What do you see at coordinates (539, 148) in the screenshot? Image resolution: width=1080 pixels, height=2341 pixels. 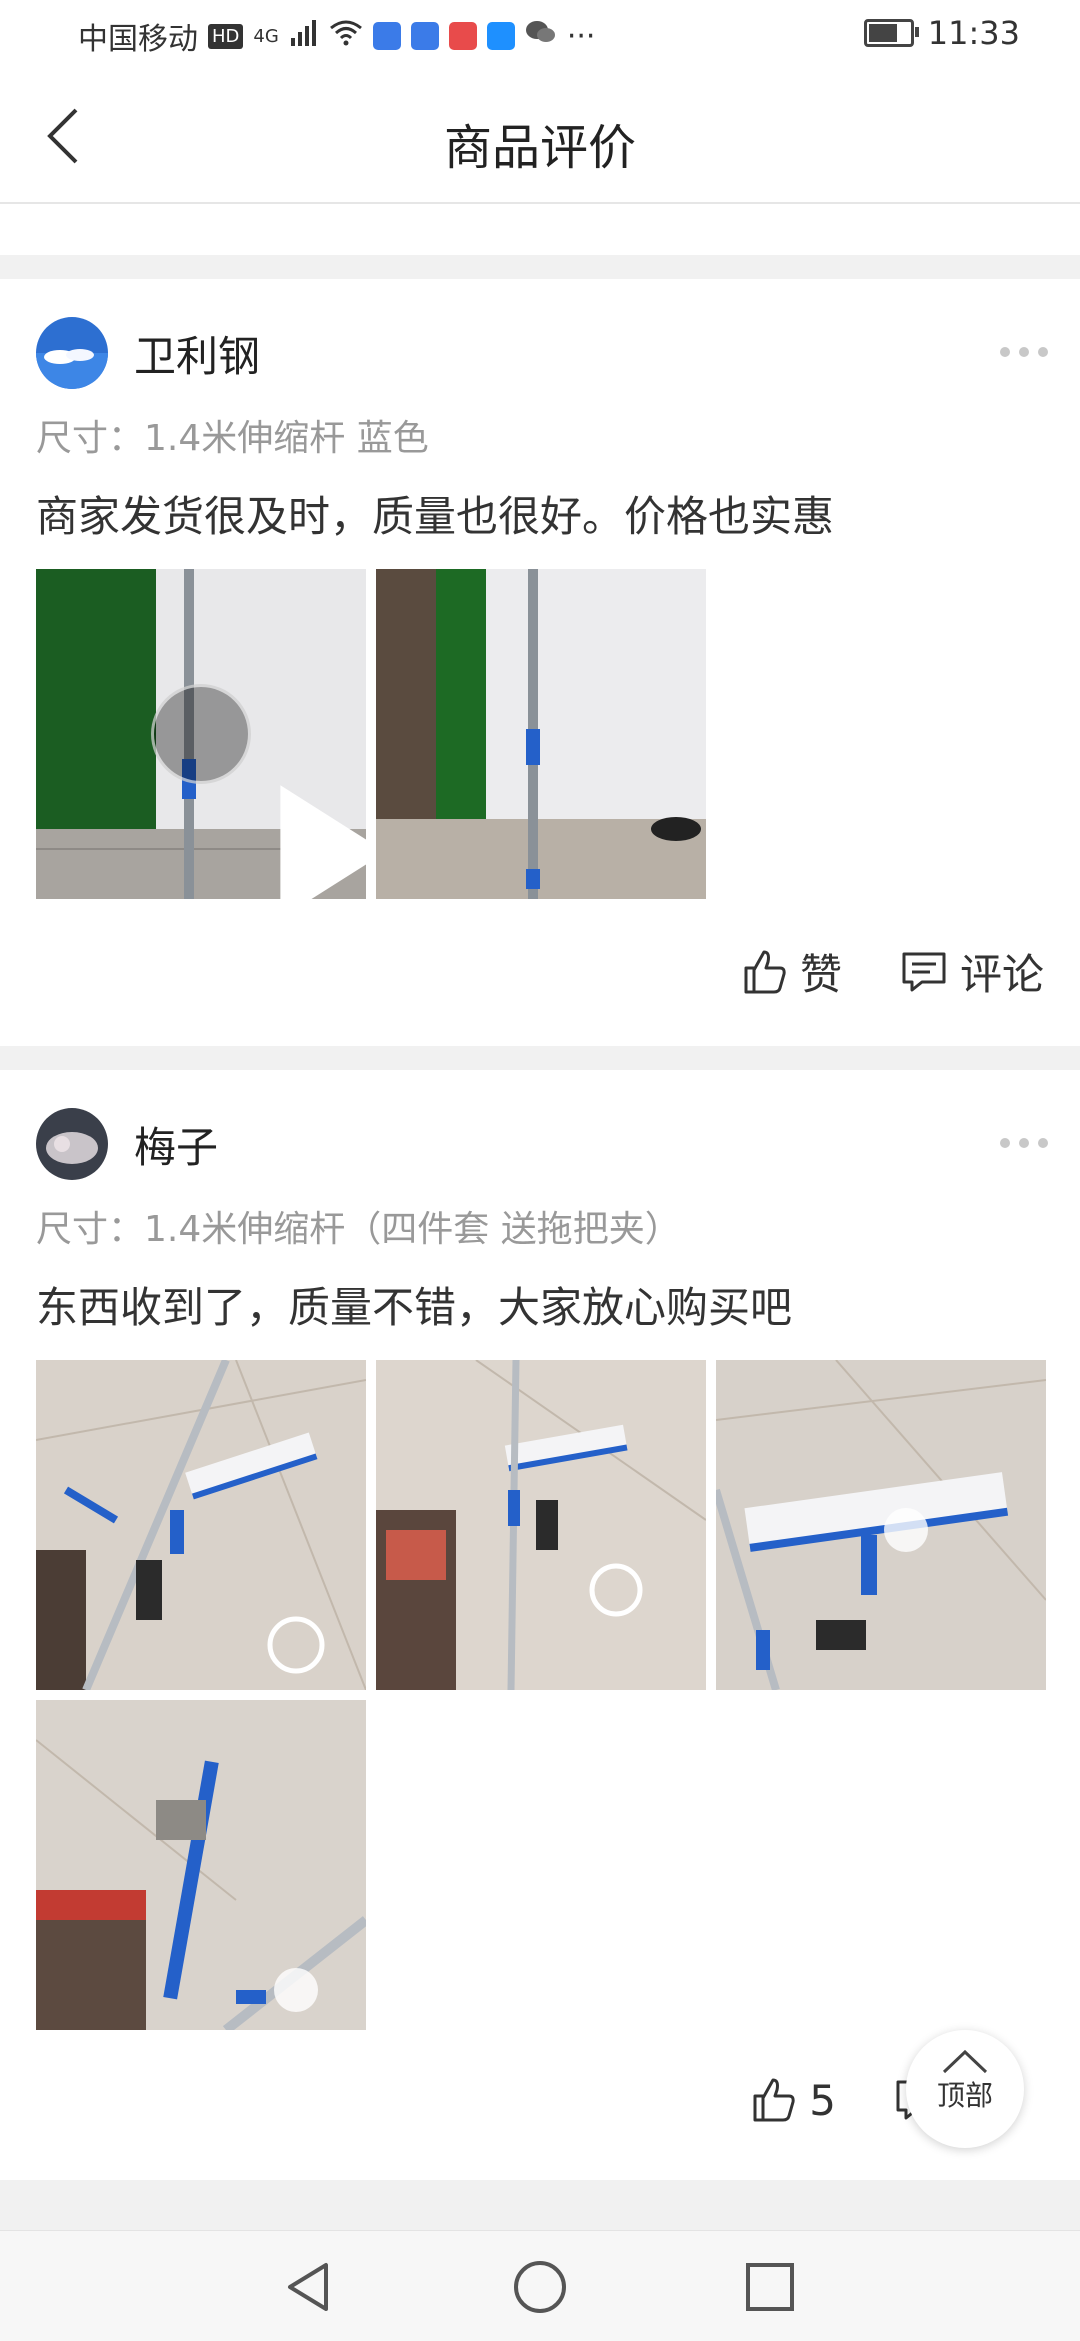 I see `page-title: 商品评价` at bounding box center [539, 148].